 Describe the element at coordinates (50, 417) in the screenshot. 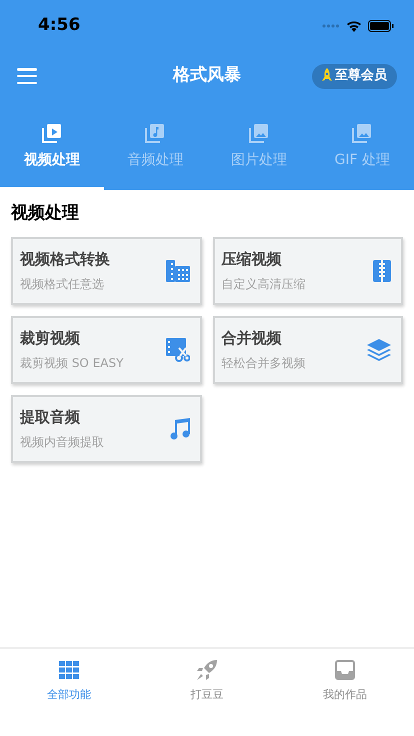

I see `card-title: 提取音频` at that location.